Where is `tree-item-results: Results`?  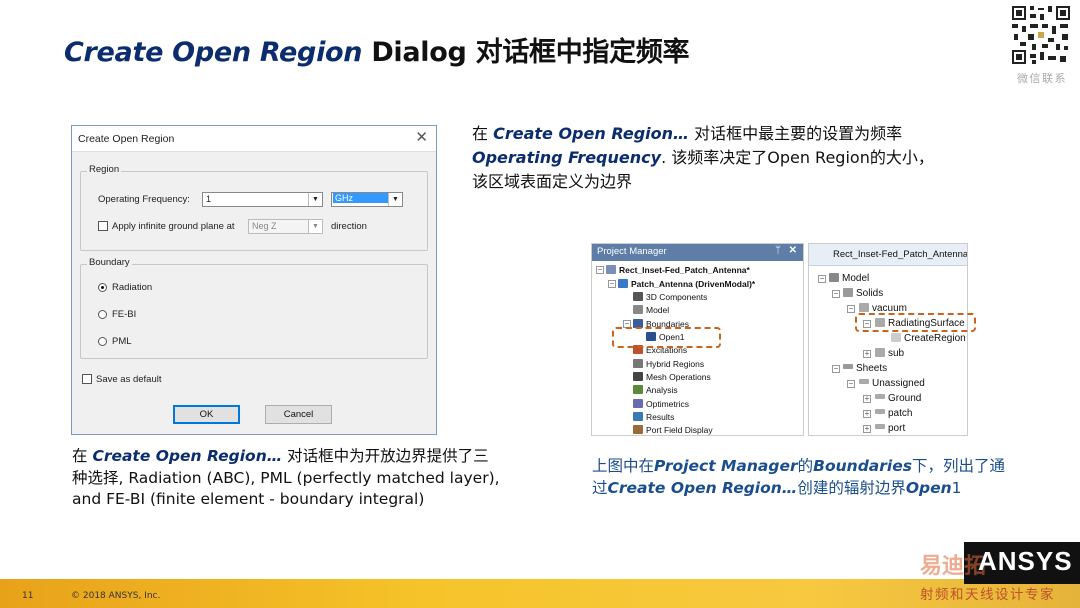
tree-item-results: Results is located at coordinates (653, 417).